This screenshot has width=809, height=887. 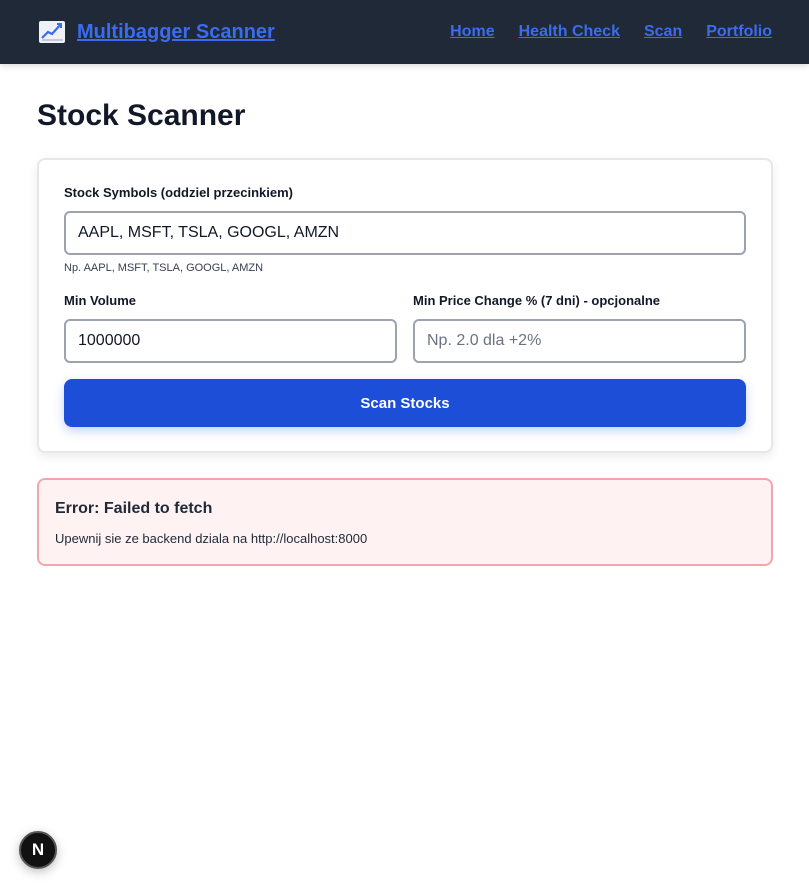 I want to click on page-title: Stock Scanner, so click(x=141, y=115).